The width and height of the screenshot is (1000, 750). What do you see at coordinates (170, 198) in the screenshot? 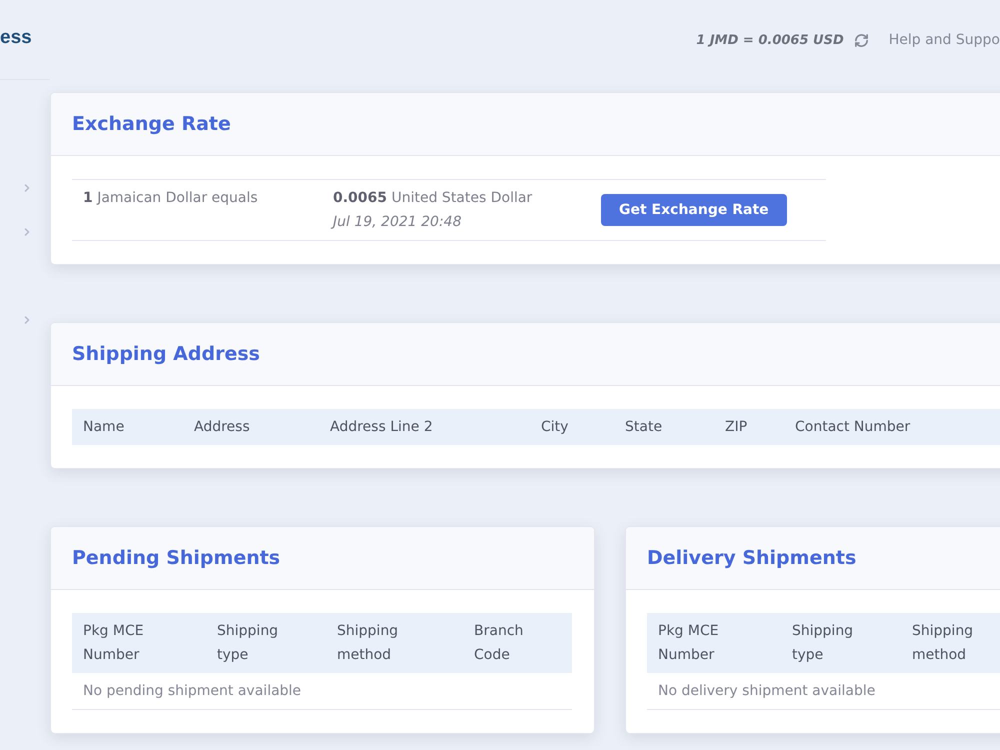
I see `from-amount-text: 1 Jamaican Dollar equals` at bounding box center [170, 198].